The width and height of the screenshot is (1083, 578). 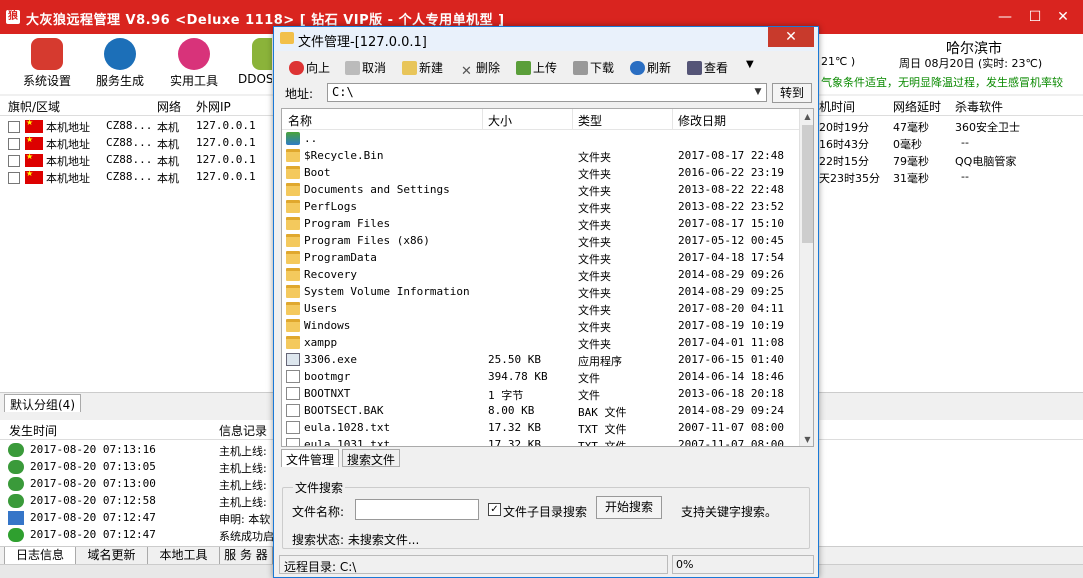 What do you see at coordinates (629, 507) in the screenshot?
I see `start-search-button: 开始搜索` at bounding box center [629, 507].